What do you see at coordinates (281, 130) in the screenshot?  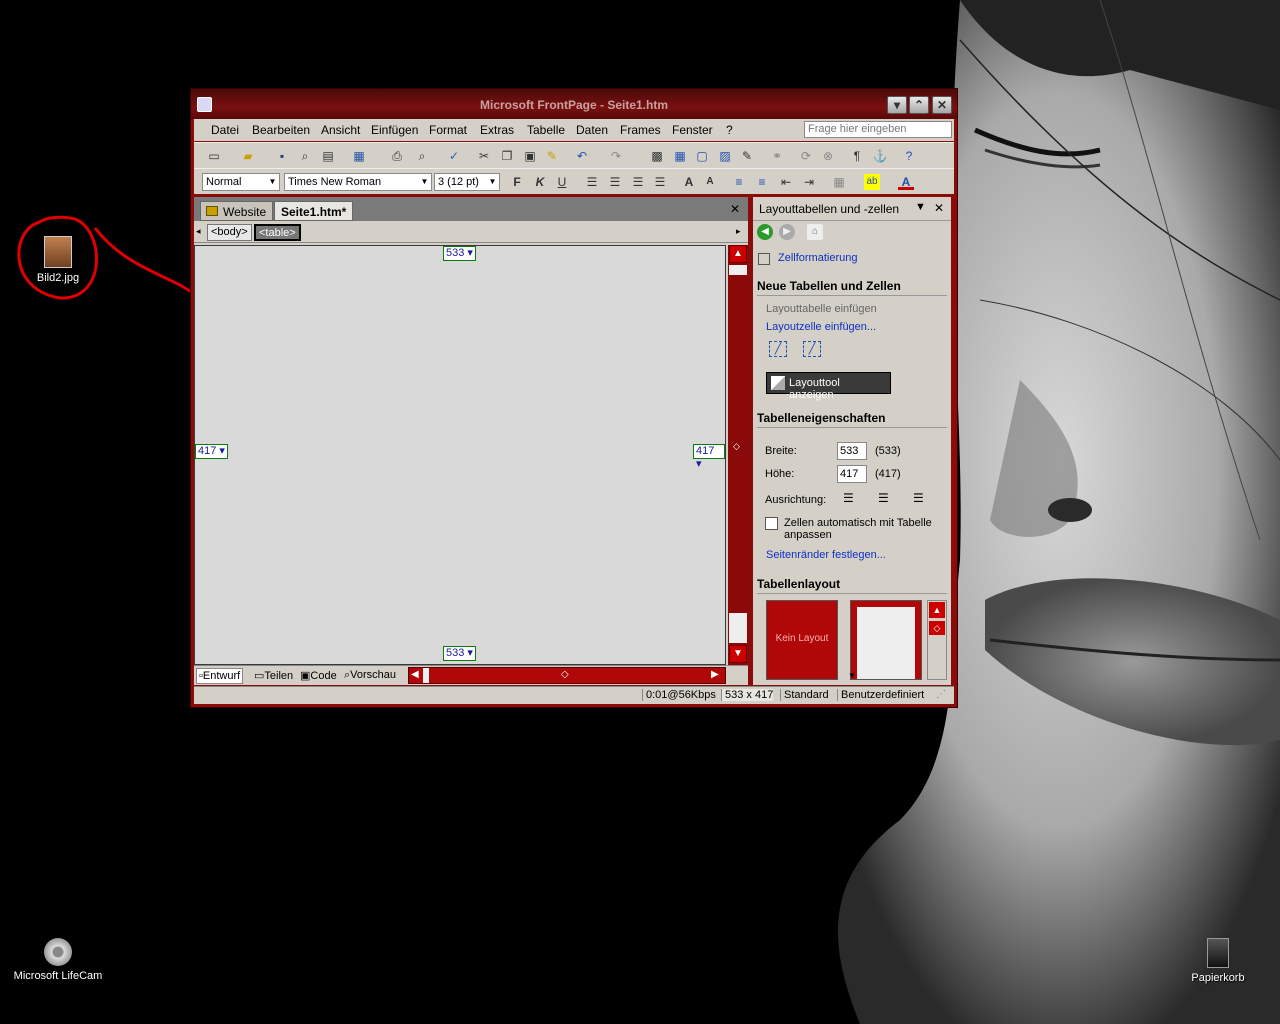 I see `menu-bearbeiten: Bearbeiten` at bounding box center [281, 130].